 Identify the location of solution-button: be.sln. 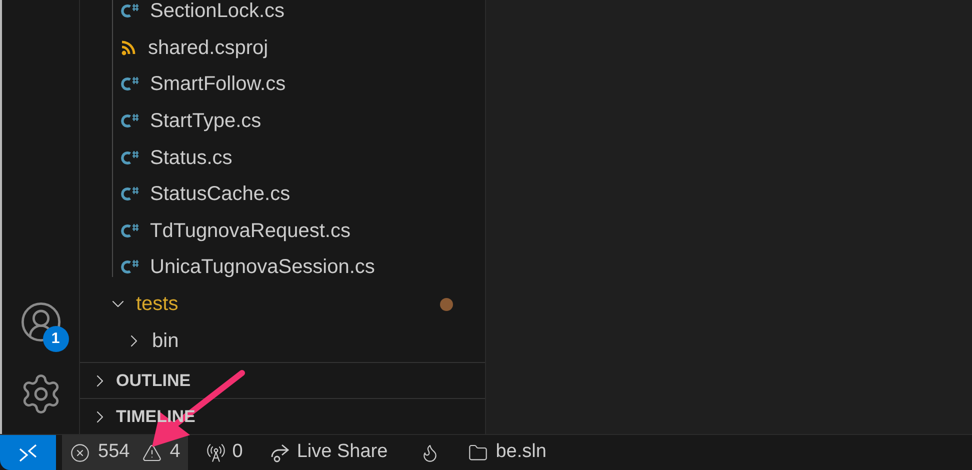
(507, 452).